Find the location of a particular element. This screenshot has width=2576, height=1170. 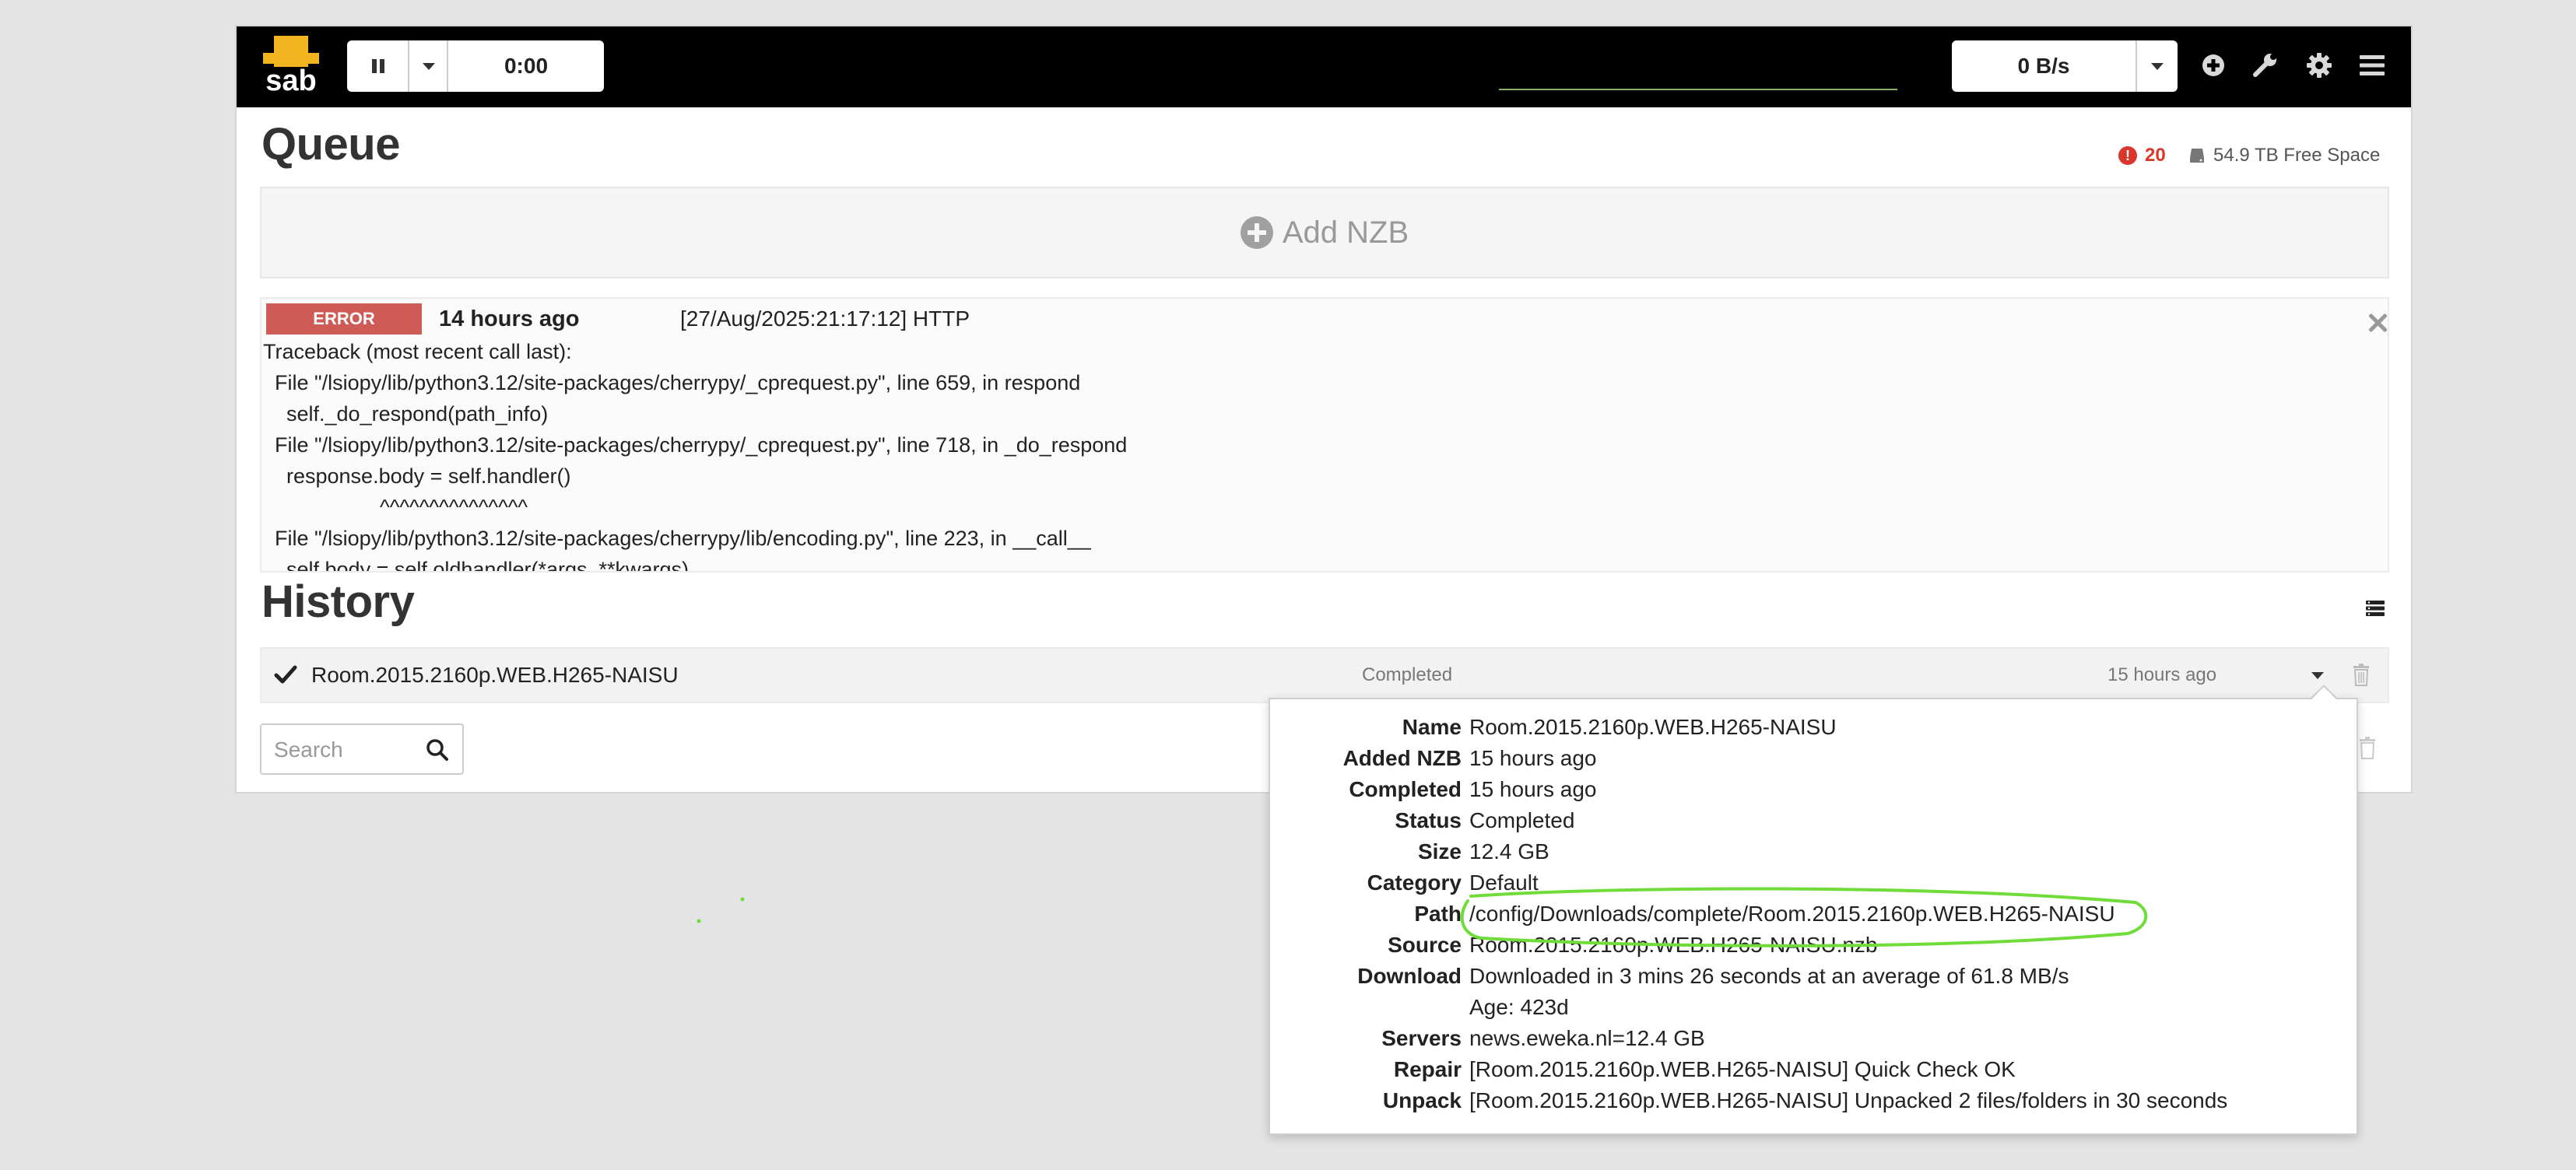

detail-value: 12.4 GB is located at coordinates (1509, 851).